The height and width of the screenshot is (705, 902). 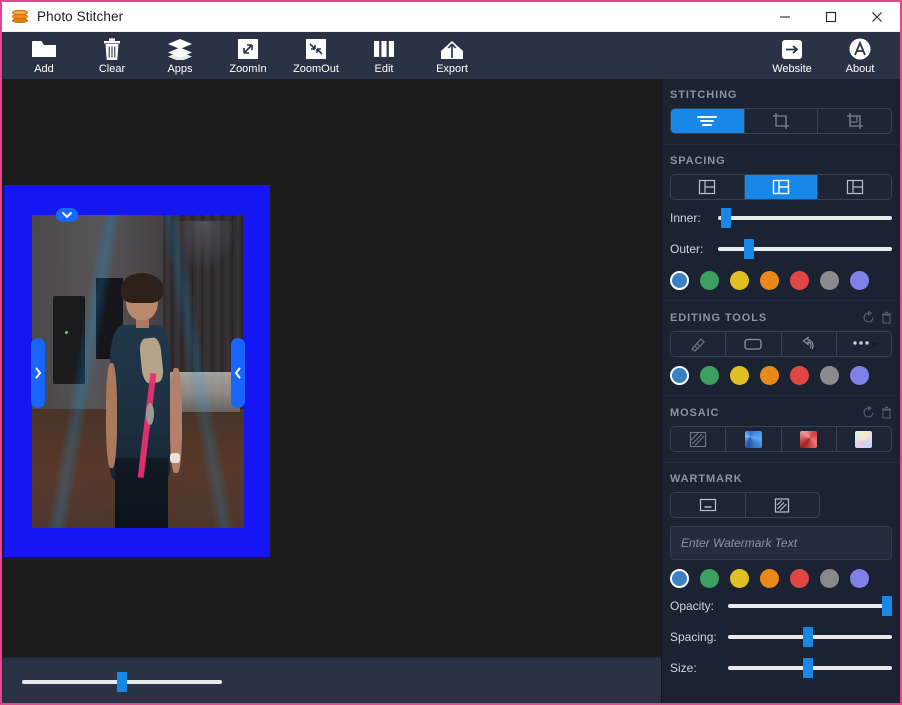 What do you see at coordinates (248, 49) in the screenshot?
I see `zoom-in-icon` at bounding box center [248, 49].